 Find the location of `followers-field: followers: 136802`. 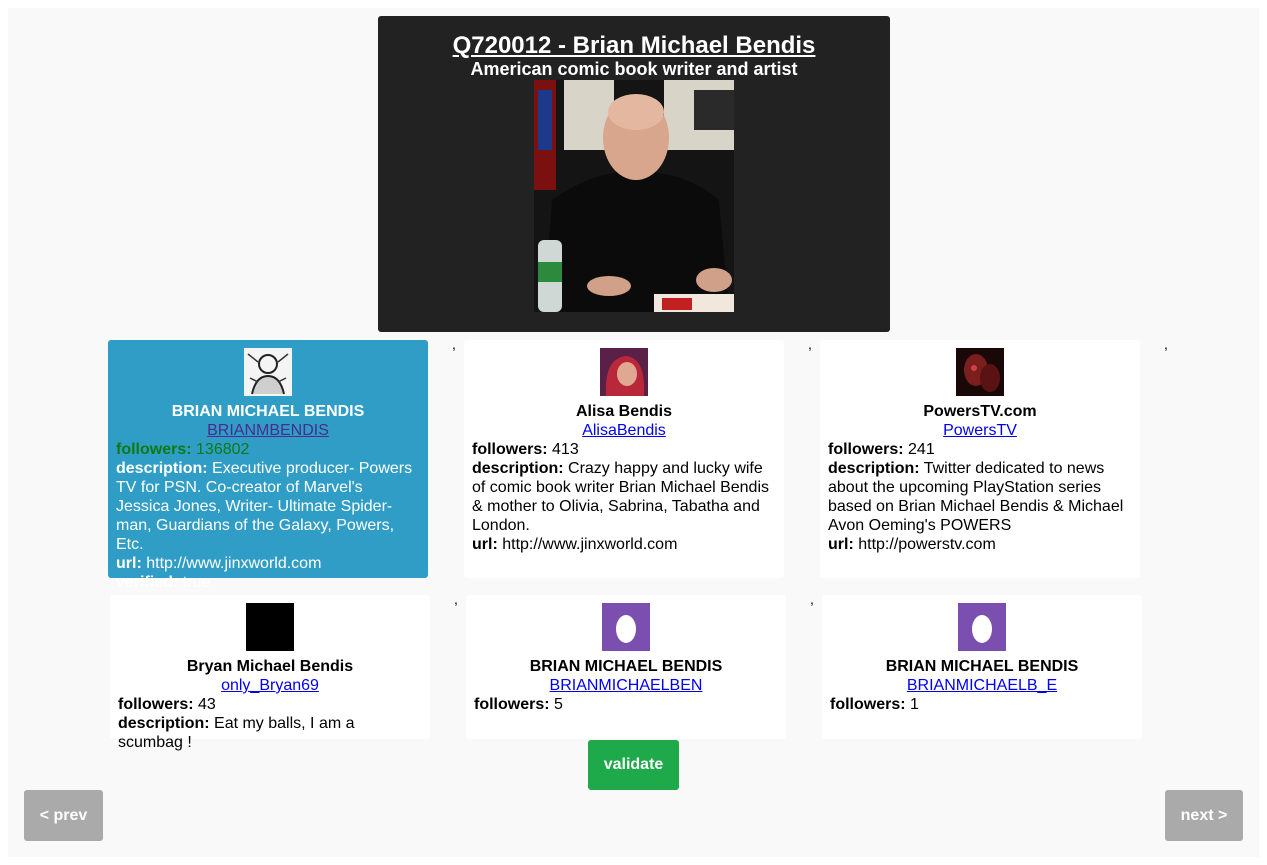

followers-field: followers: 136802 is located at coordinates (183, 449).